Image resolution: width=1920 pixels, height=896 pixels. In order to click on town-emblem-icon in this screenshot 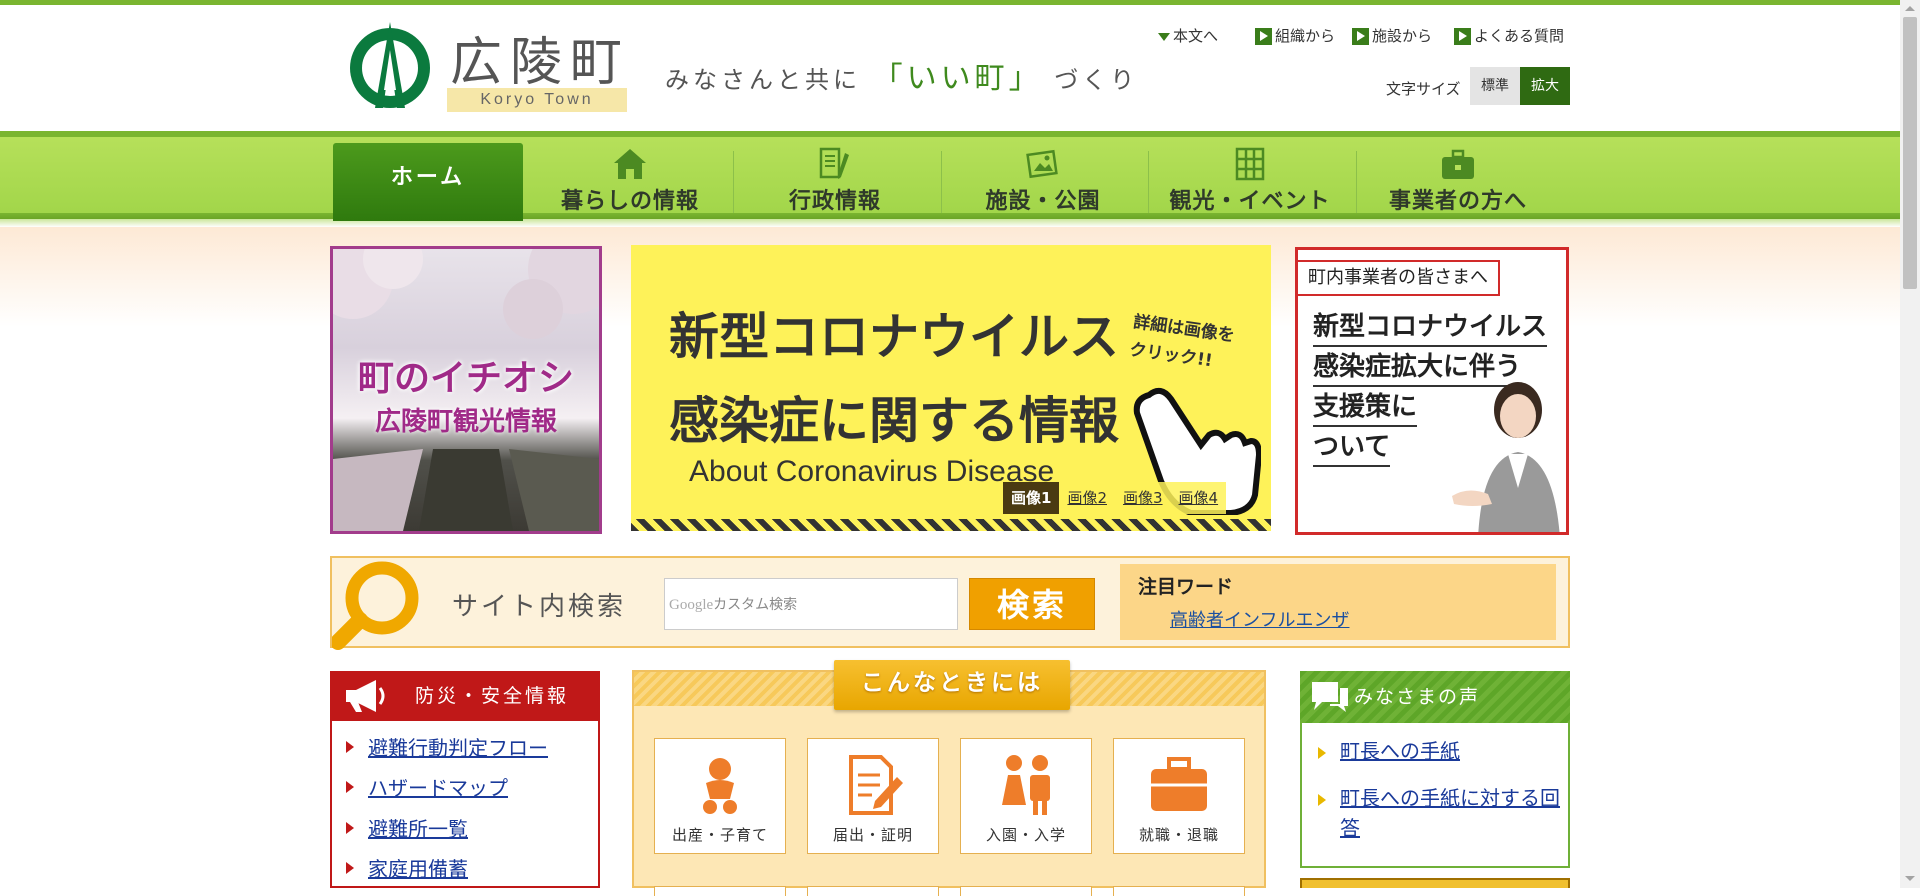, I will do `click(390, 65)`.